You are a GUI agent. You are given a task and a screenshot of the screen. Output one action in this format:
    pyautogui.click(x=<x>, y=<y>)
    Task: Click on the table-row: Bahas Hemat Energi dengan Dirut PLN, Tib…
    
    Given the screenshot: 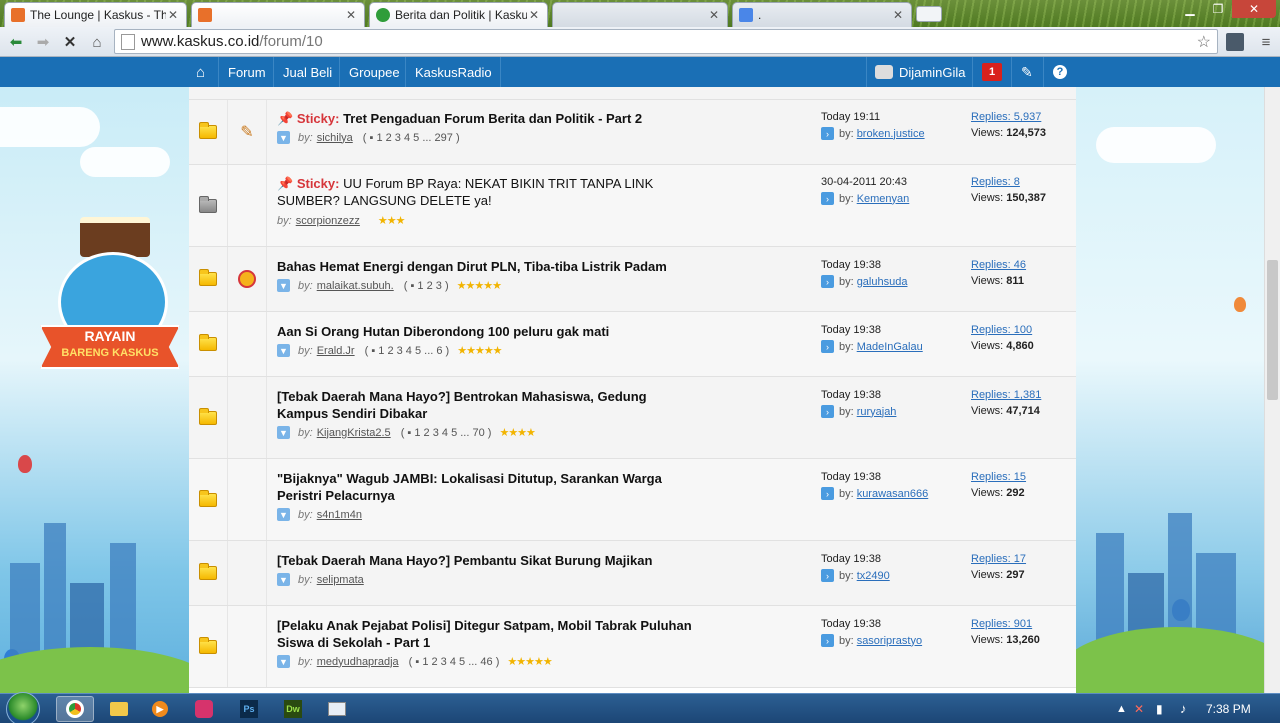 What is the action you would take?
    pyautogui.click(x=632, y=279)
    